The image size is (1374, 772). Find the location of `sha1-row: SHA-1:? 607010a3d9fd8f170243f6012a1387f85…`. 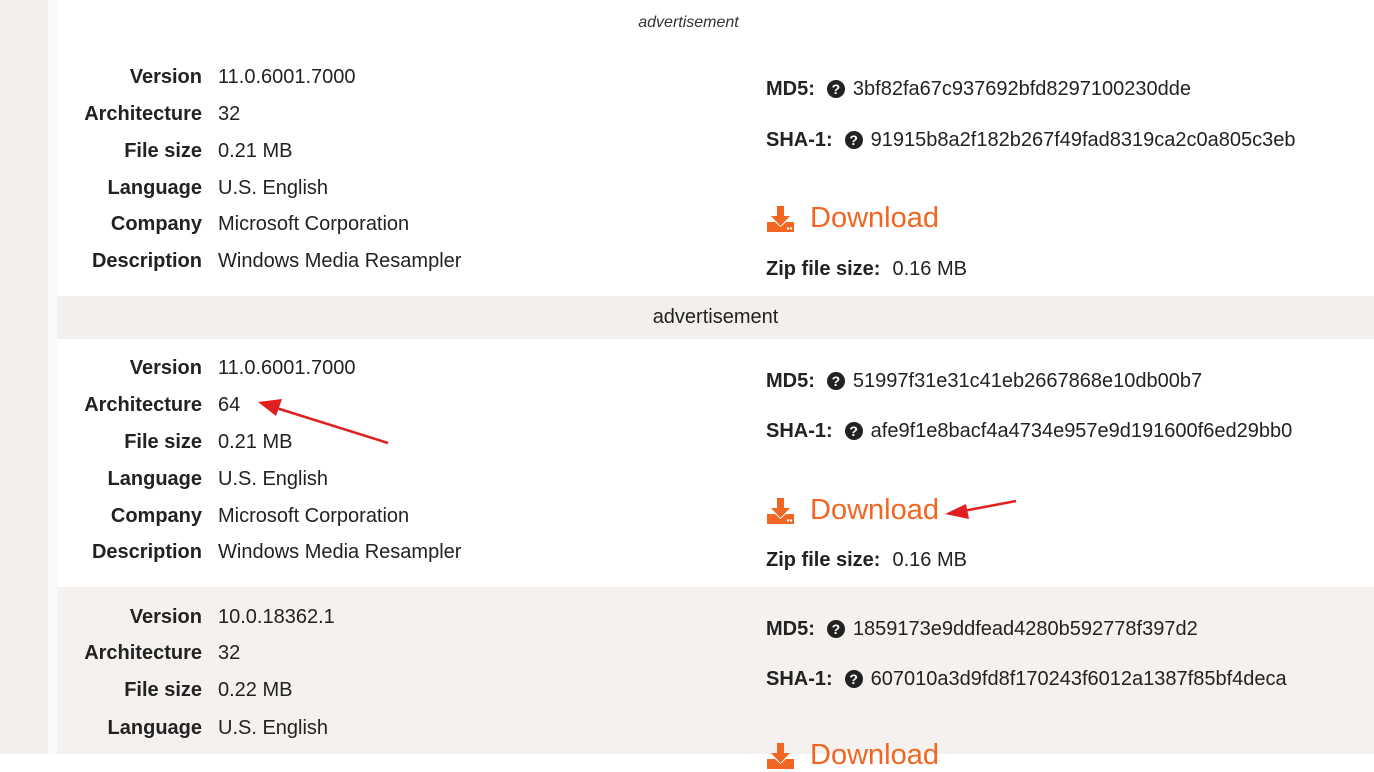

sha1-row: SHA-1:? 607010a3d9fd8f170243f6012a1387f85… is located at coordinates (1026, 679).